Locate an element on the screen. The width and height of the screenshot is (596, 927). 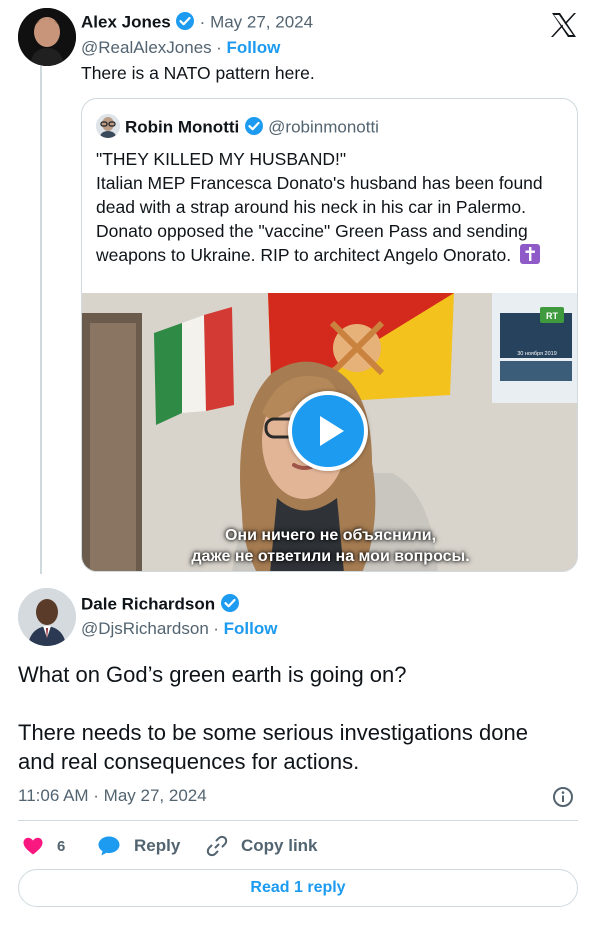
subtitle-line: даже не ответили на мои вопросы. is located at coordinates (330, 556).